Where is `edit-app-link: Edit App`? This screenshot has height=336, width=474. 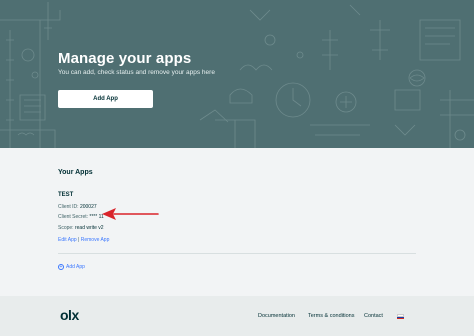
edit-app-link: Edit App is located at coordinates (67, 240).